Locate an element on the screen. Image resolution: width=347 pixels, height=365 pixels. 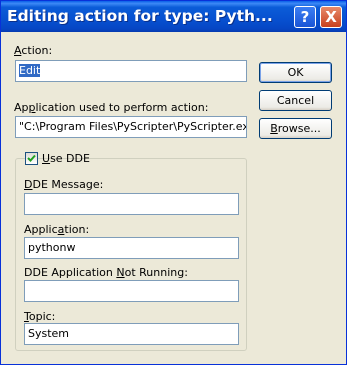
help-button: ? is located at coordinates (305, 17).